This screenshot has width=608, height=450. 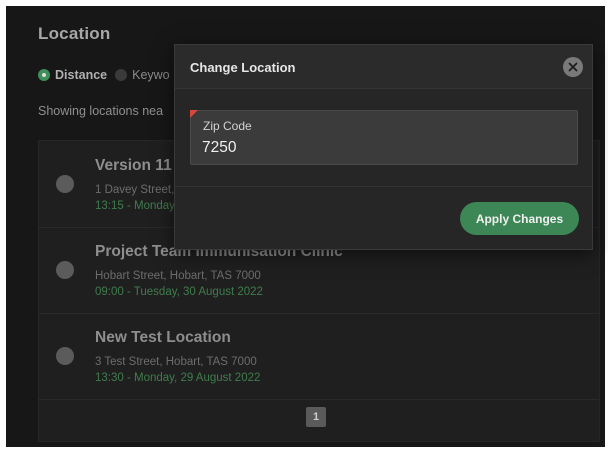 I want to click on dialog-title: Change Location, so click(x=243, y=67).